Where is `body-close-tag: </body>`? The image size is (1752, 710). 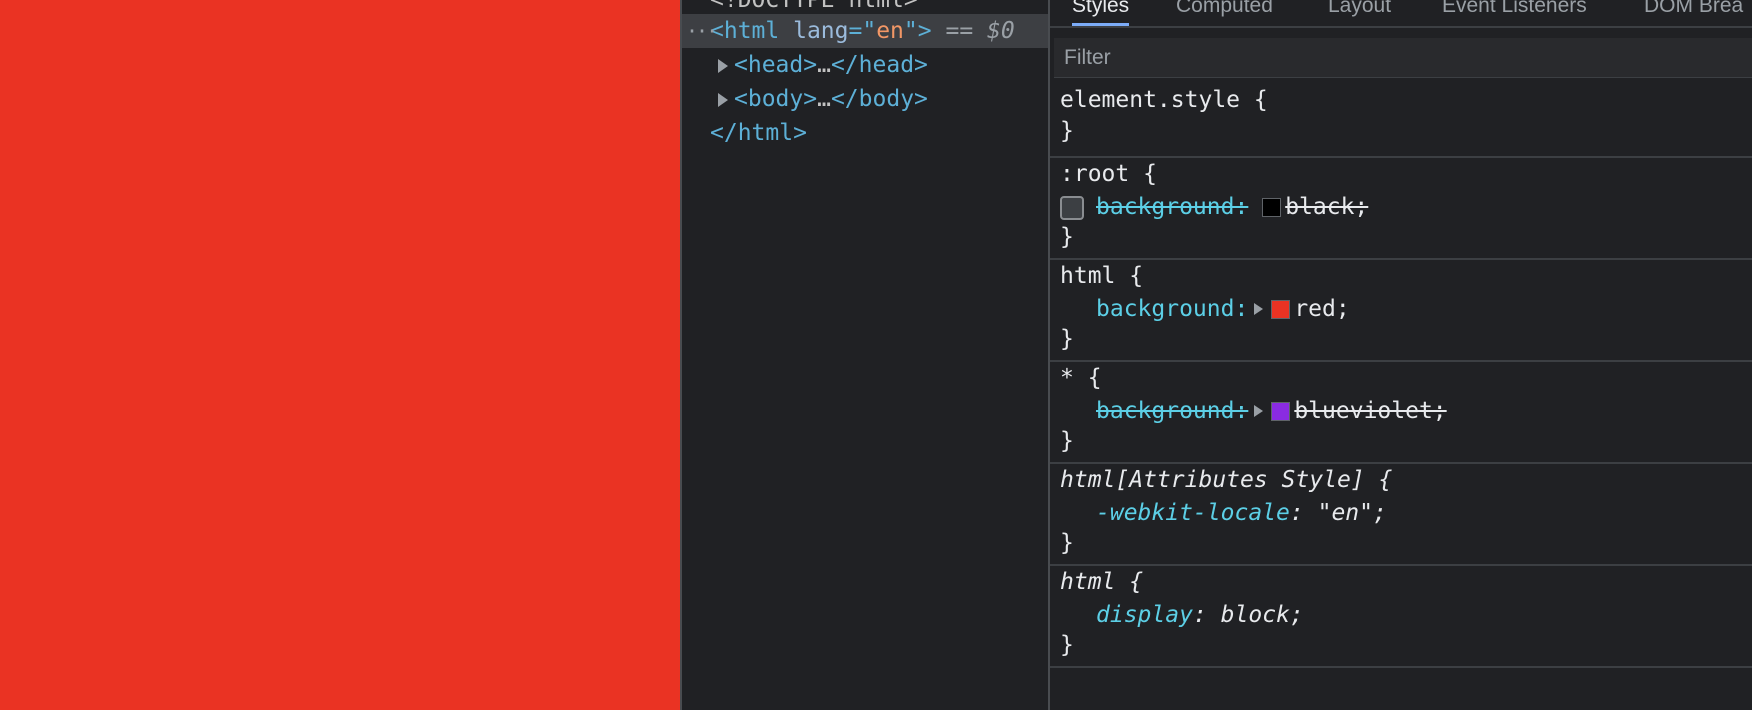 body-close-tag: </body> is located at coordinates (879, 99).